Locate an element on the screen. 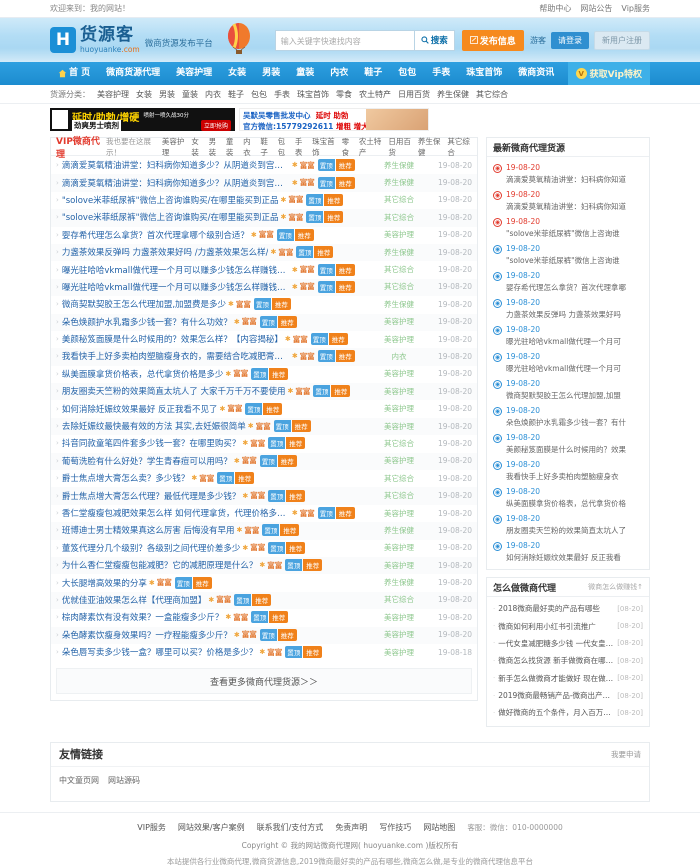 Image resolution: width=700 pixels, height=867 pixels. listing-title: 大长腿增高效果的分享 is located at coordinates (104, 583).